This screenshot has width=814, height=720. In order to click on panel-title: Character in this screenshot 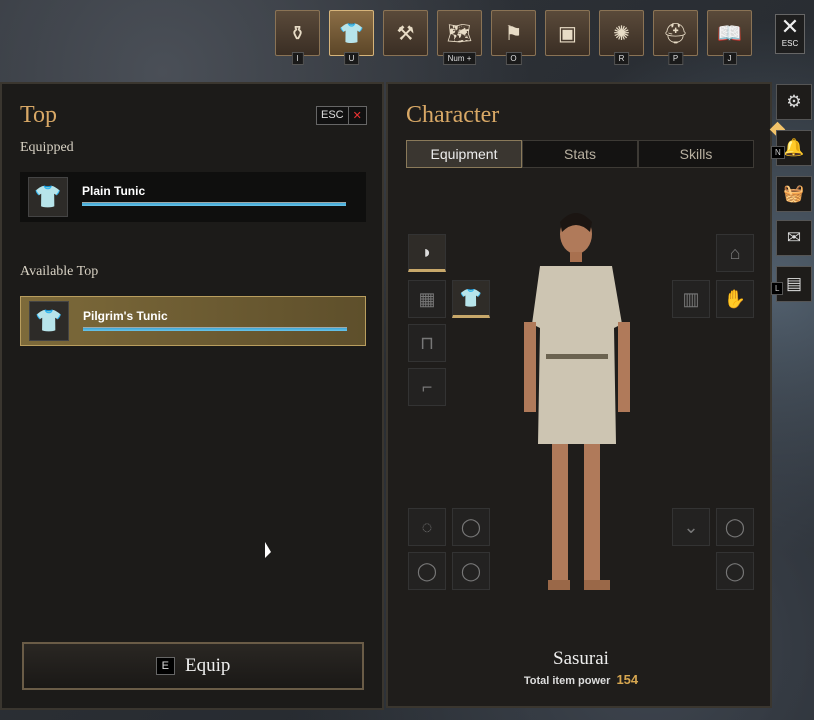, I will do `click(453, 115)`.